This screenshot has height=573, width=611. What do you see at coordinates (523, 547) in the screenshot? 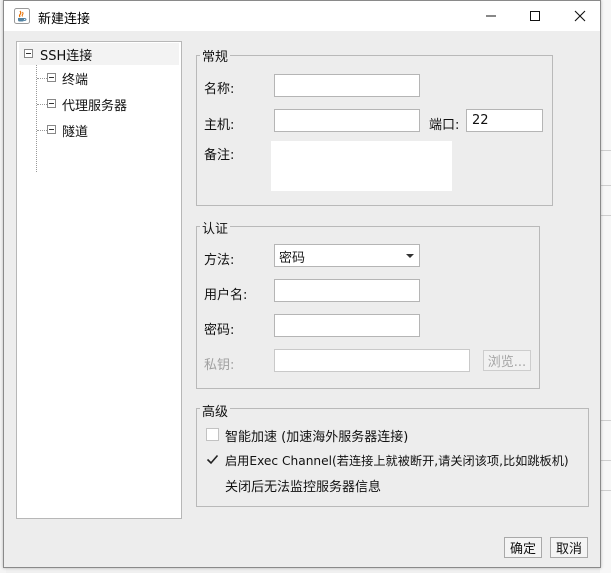
I see `ok-button: 确定` at bounding box center [523, 547].